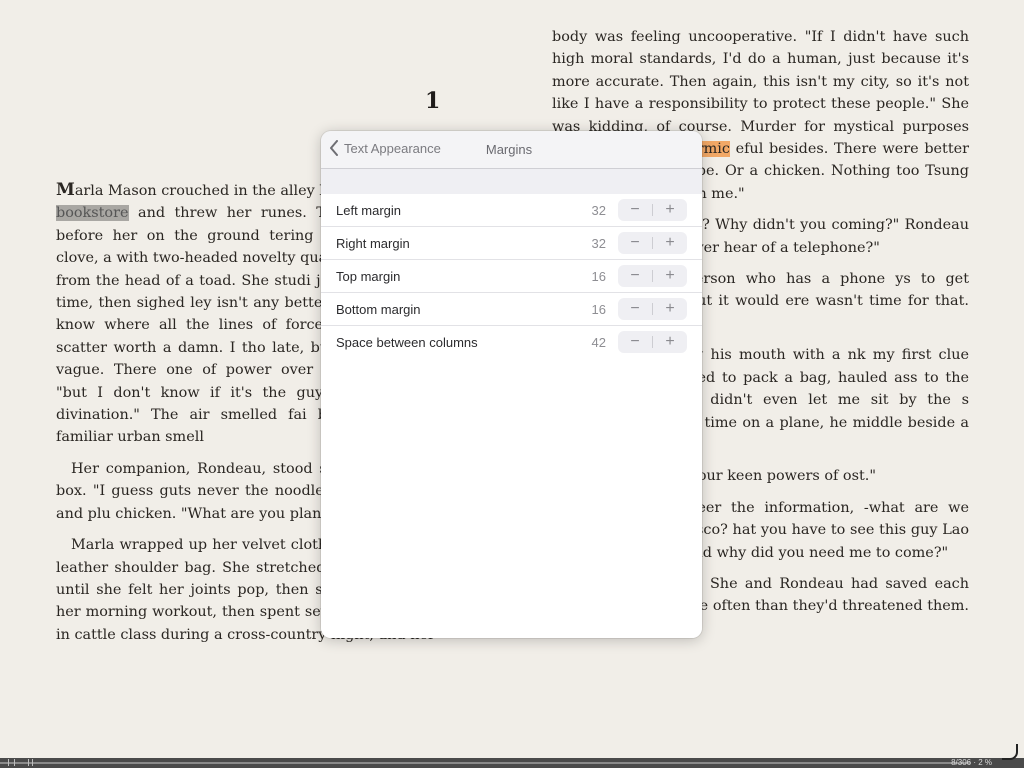 This screenshot has width=1024, height=768. I want to click on margin-row-column-spacing: Space between columns 42 − +, so click(511, 342).